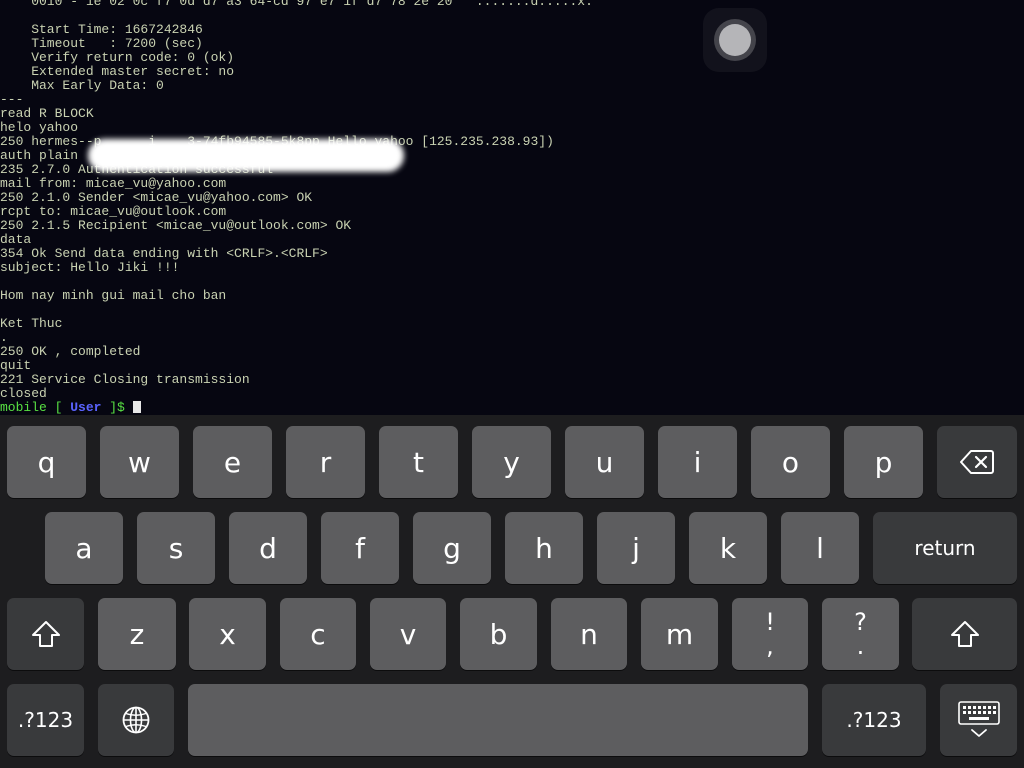 This screenshot has width=1024, height=768. I want to click on key-m: m, so click(679, 634).